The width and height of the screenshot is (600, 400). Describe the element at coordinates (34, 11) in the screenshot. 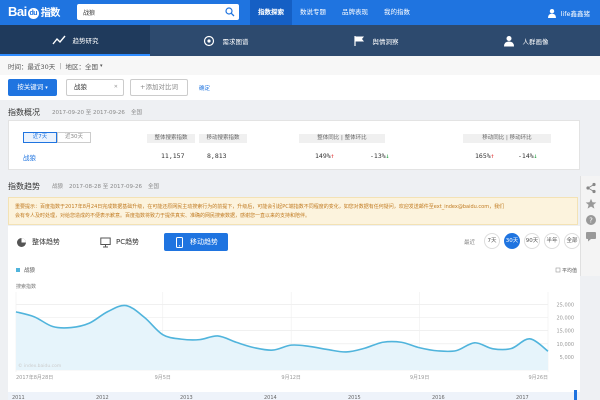

I see `baidu-index-logo: Bai du 指数` at that location.